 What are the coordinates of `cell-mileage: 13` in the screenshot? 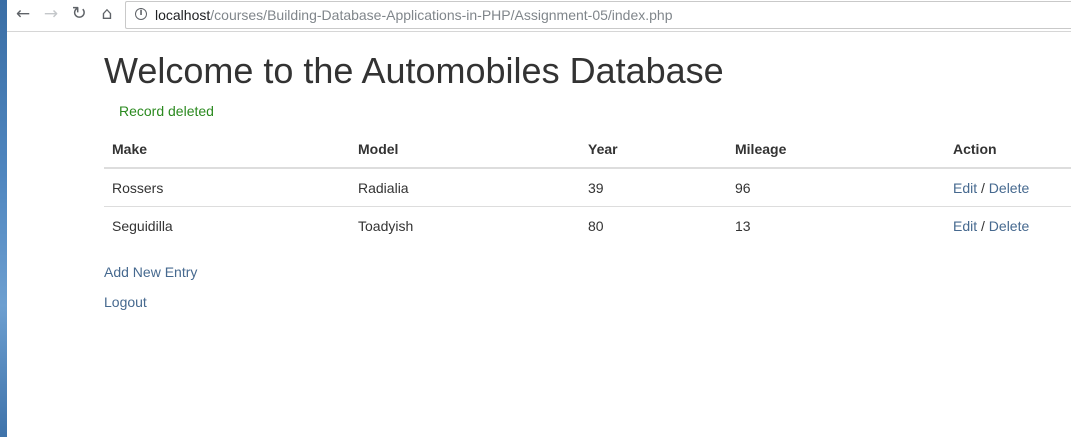 It's located at (743, 225).